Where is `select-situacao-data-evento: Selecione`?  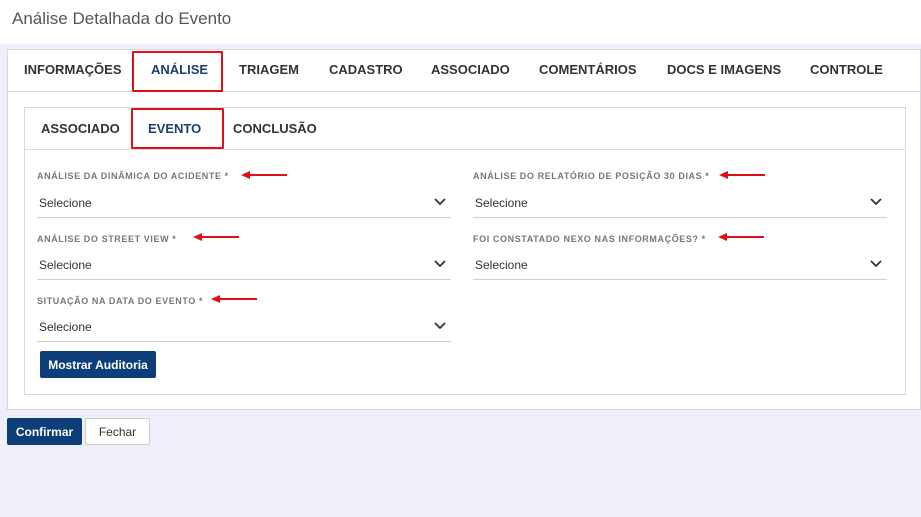 select-situacao-data-evento: Selecione is located at coordinates (244, 327).